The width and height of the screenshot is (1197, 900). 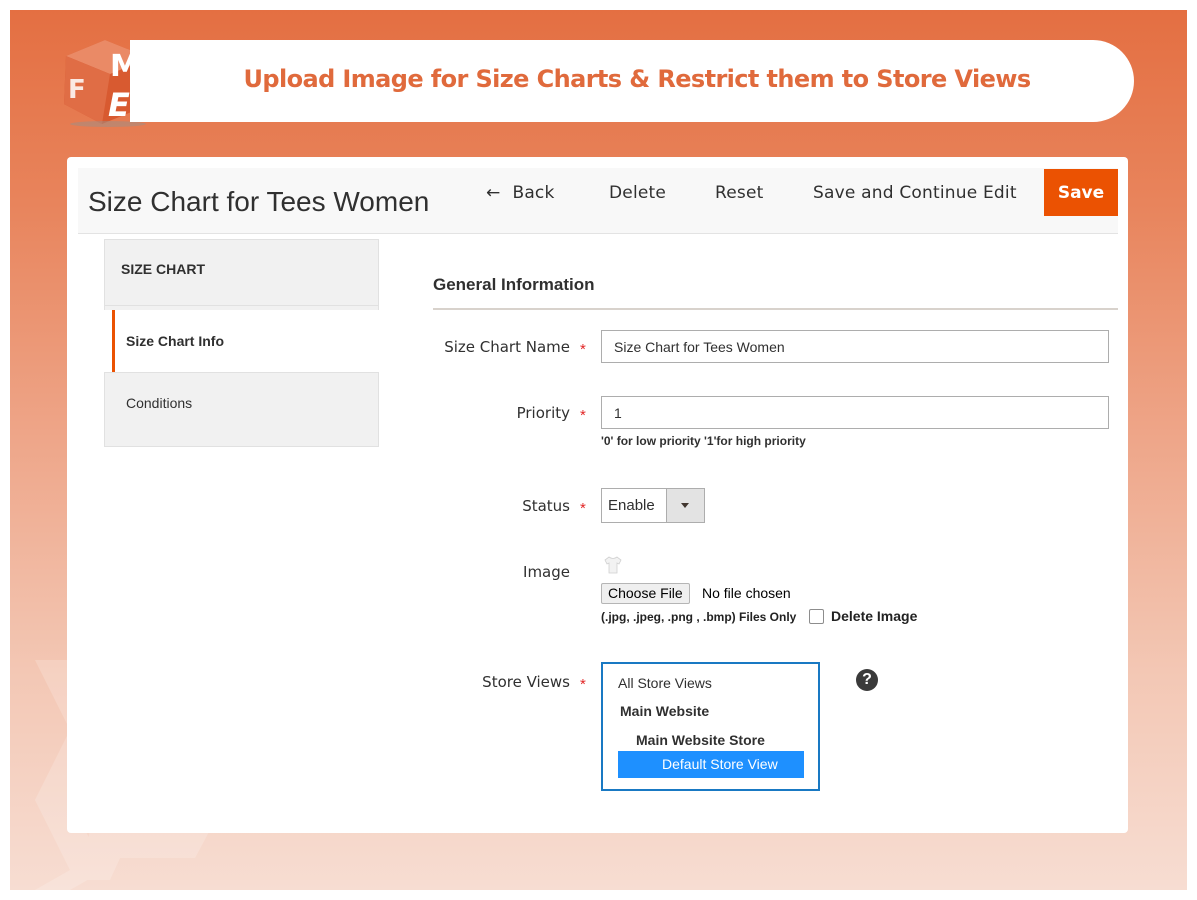 I want to click on option-default-store-view: Default Store View, so click(x=711, y=764).